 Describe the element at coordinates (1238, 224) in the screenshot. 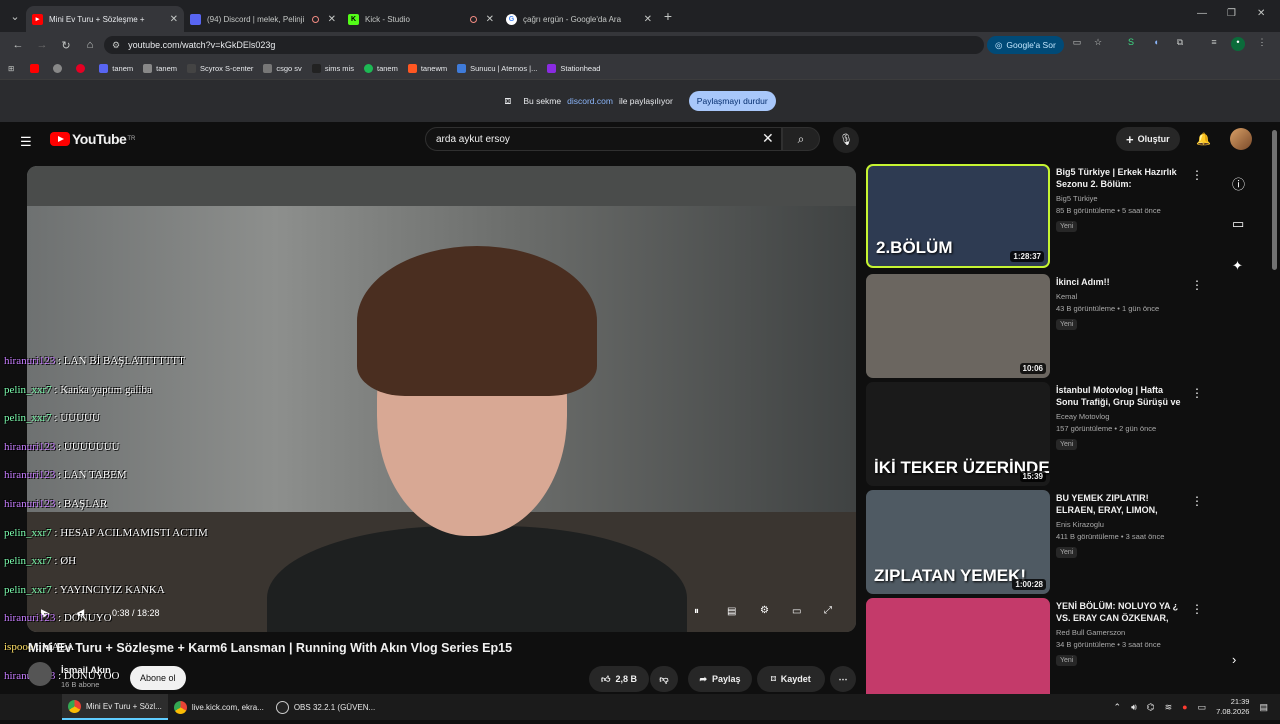

I see `comments-icon: ▭` at that location.